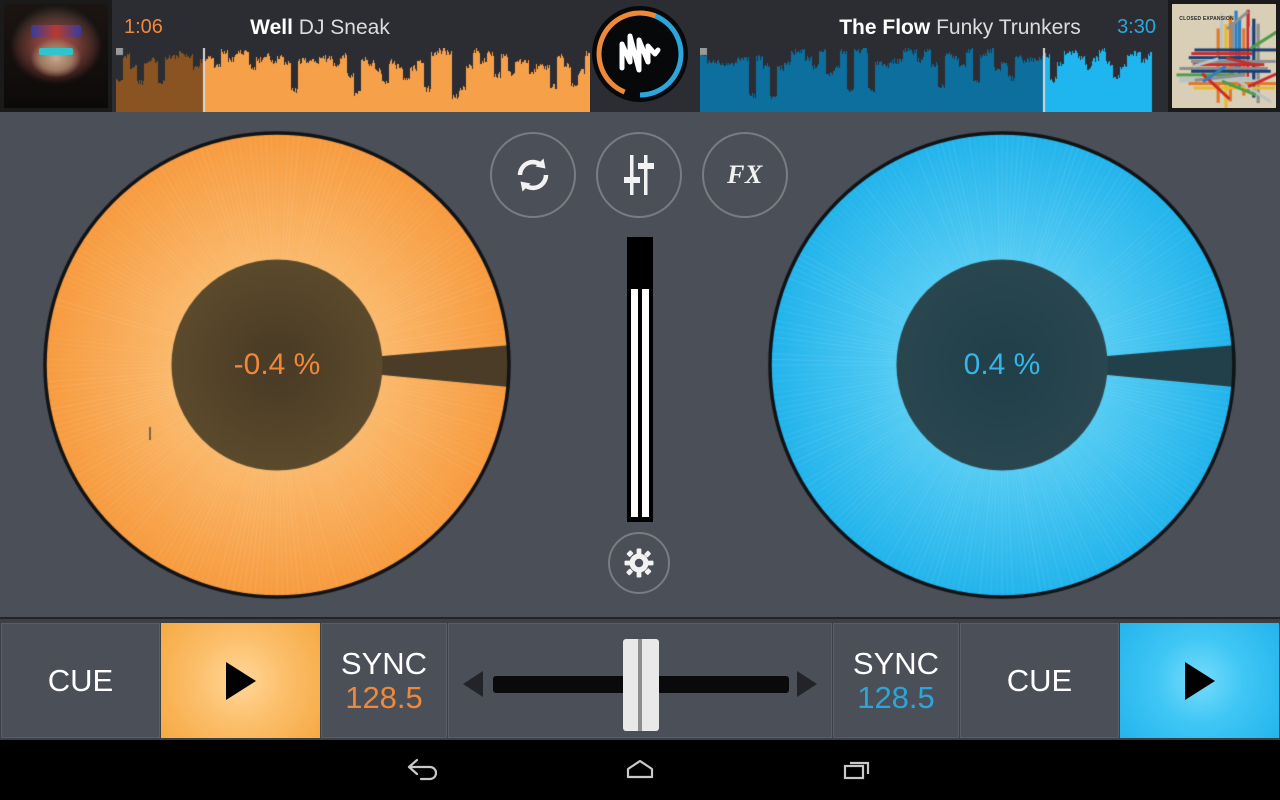 Image resolution: width=1280 pixels, height=800 pixels. I want to click on recent-apps-icon, so click(857, 770).